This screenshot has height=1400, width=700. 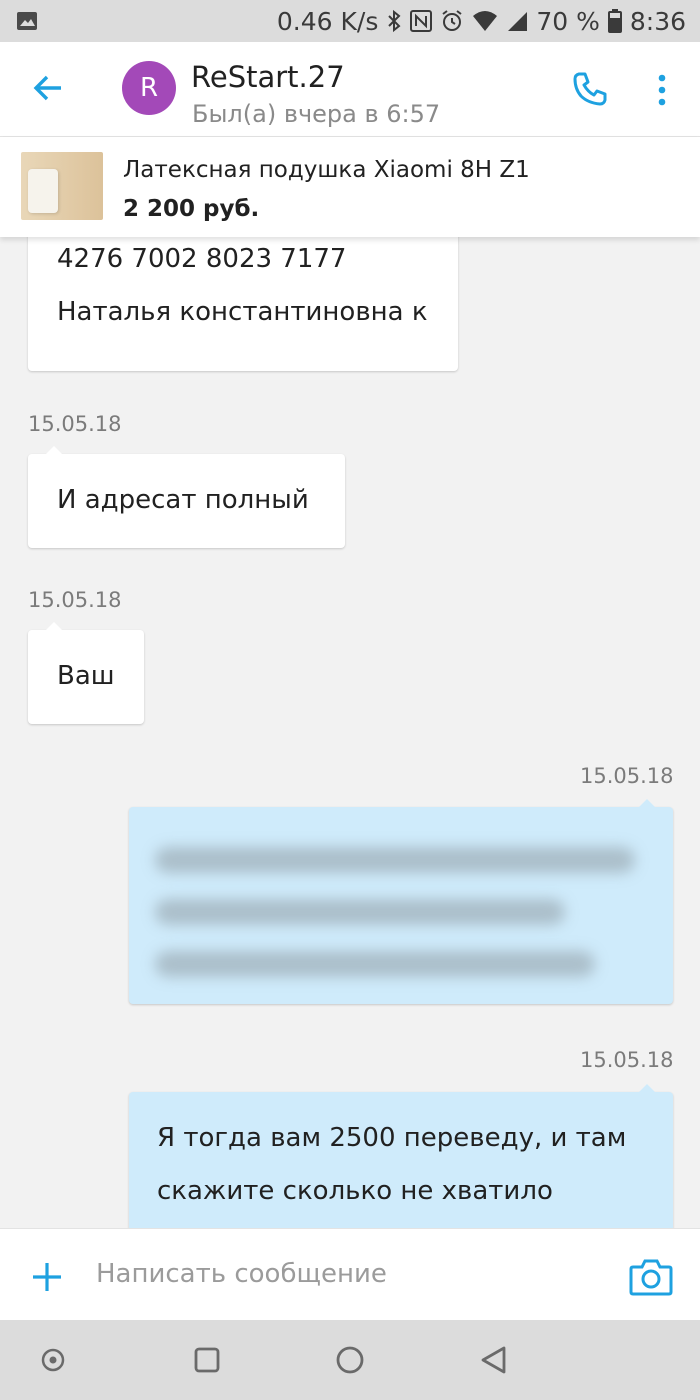 I want to click on more-vert-icon, so click(x=662, y=90).